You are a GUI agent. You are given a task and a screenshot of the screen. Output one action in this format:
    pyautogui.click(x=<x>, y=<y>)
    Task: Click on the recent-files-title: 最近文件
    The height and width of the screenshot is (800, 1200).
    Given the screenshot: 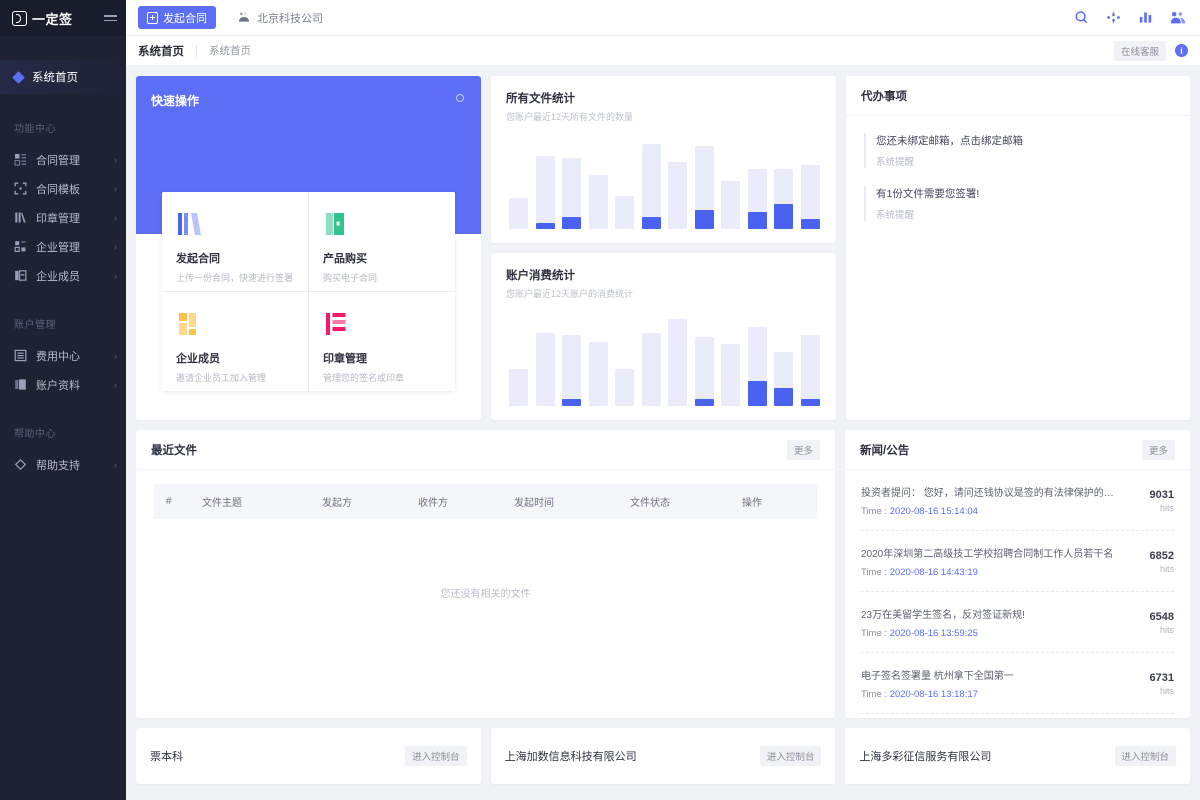 What is the action you would take?
    pyautogui.click(x=174, y=450)
    